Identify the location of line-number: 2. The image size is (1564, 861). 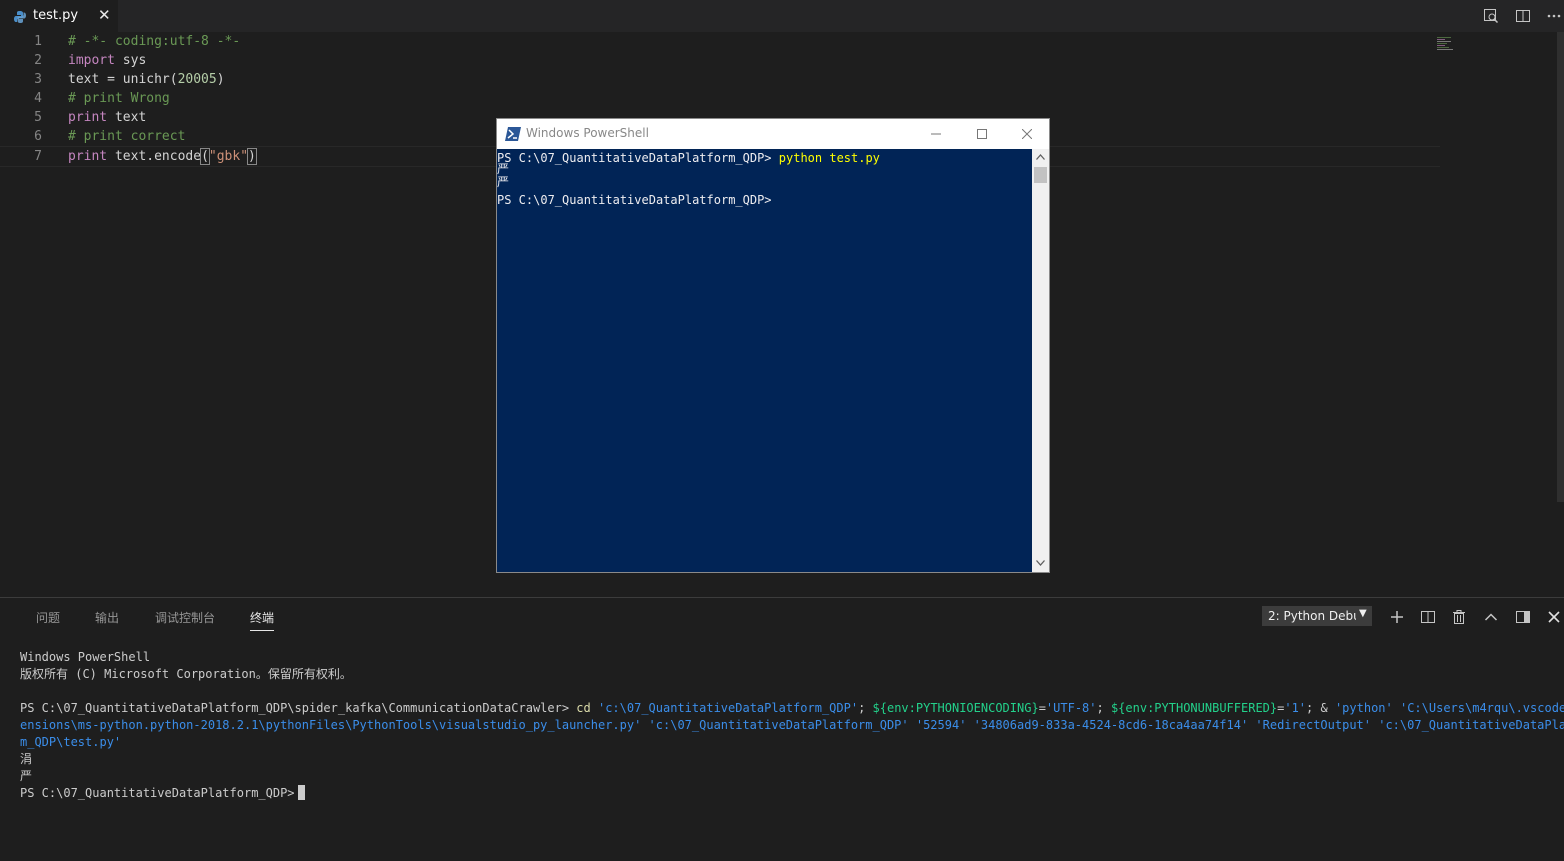
(38, 60).